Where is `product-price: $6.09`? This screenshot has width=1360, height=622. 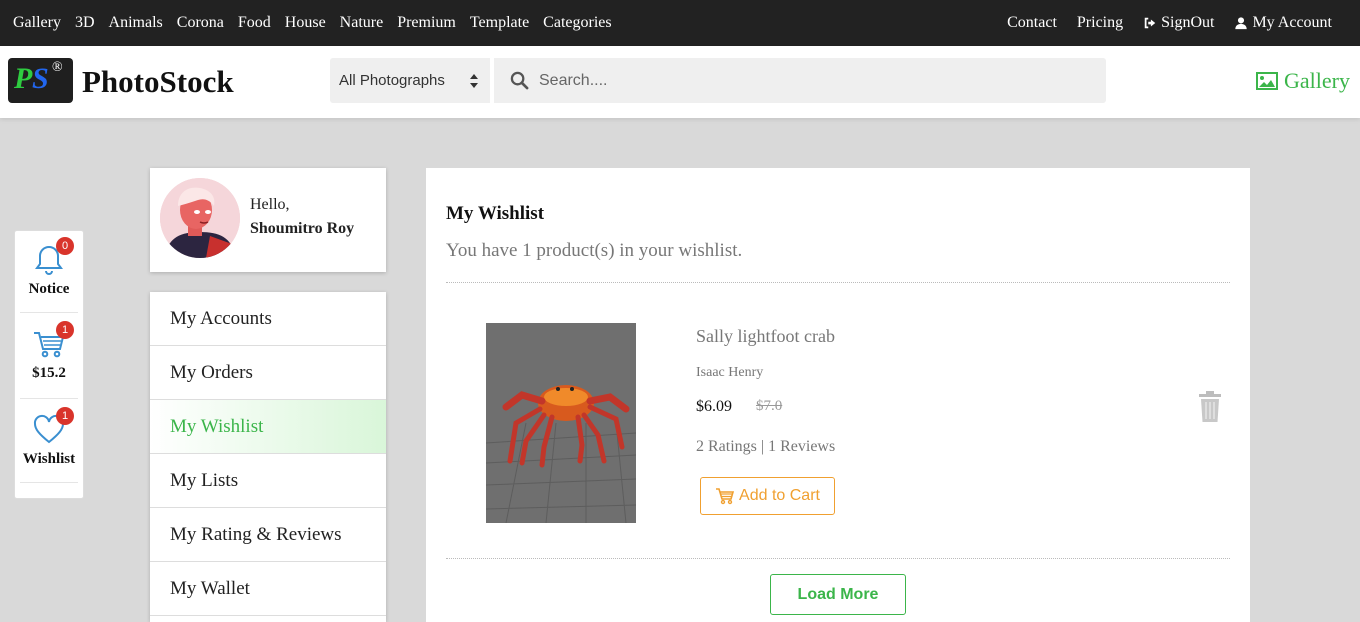 product-price: $6.09 is located at coordinates (714, 406).